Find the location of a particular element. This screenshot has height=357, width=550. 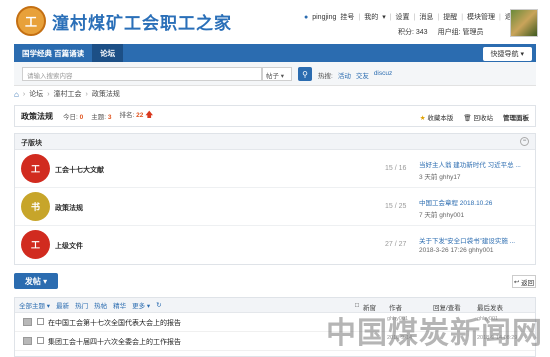

breadcrumb-item: 政策法规 is located at coordinates (106, 94).